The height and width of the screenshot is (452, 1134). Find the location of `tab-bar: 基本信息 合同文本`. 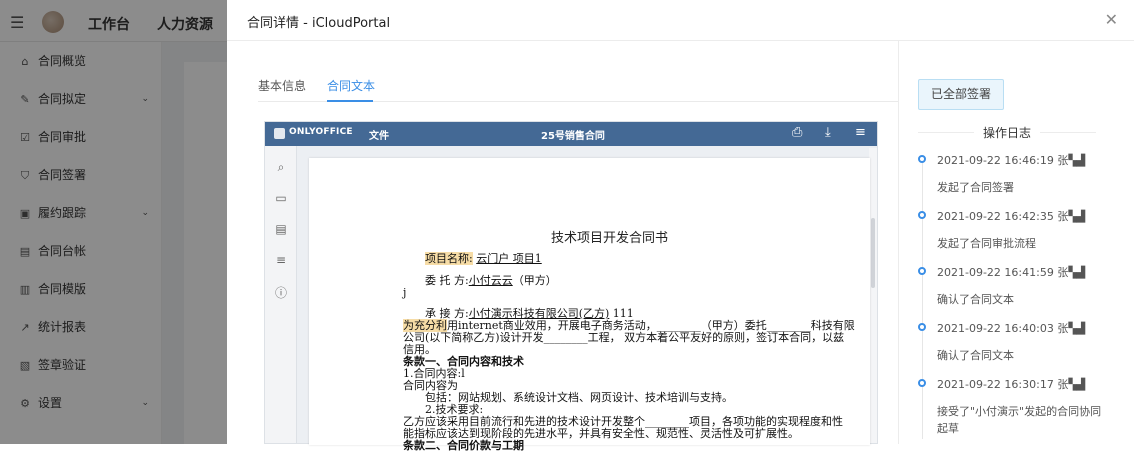

tab-bar: 基本信息 合同文本 is located at coordinates (578, 84).